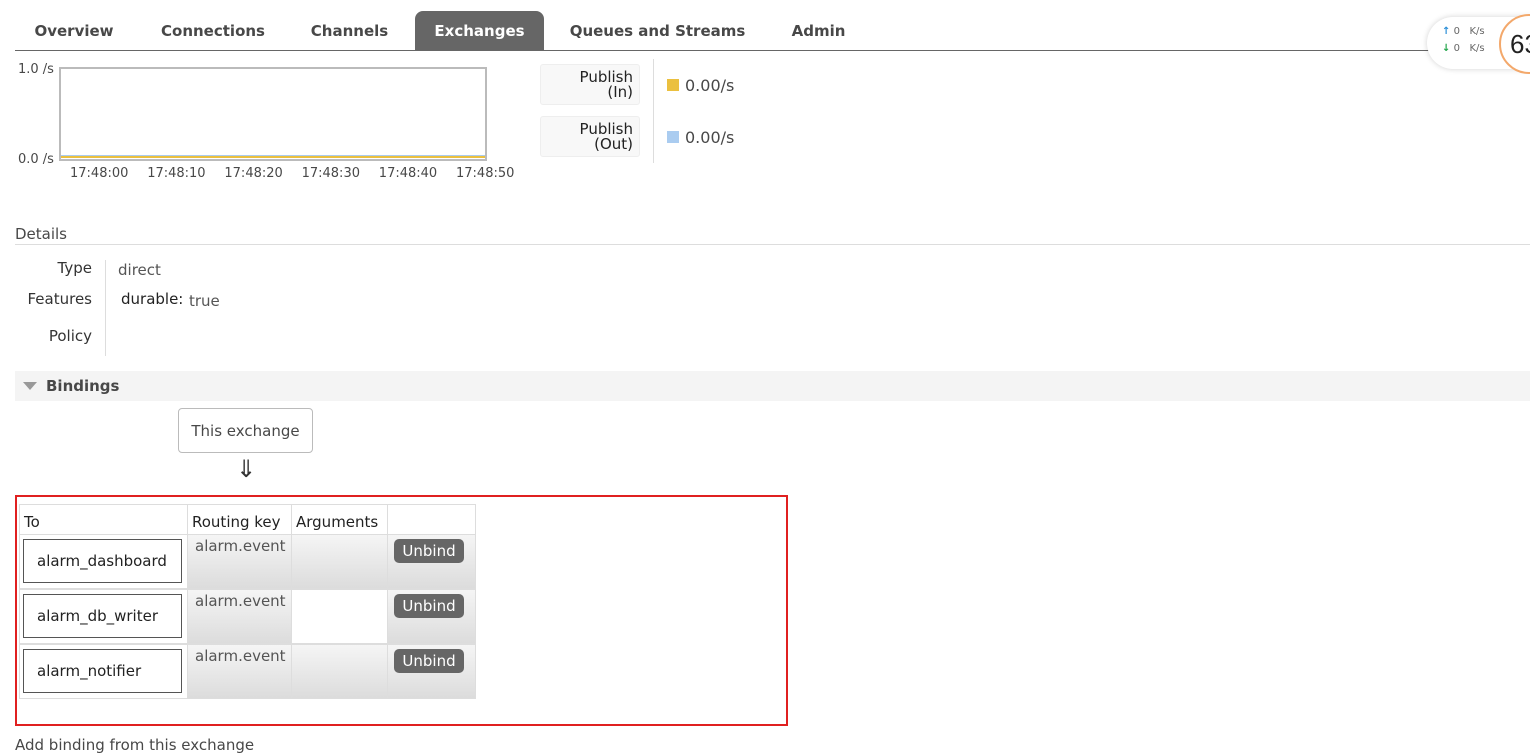  I want to click on type-value: direct, so click(139, 270).